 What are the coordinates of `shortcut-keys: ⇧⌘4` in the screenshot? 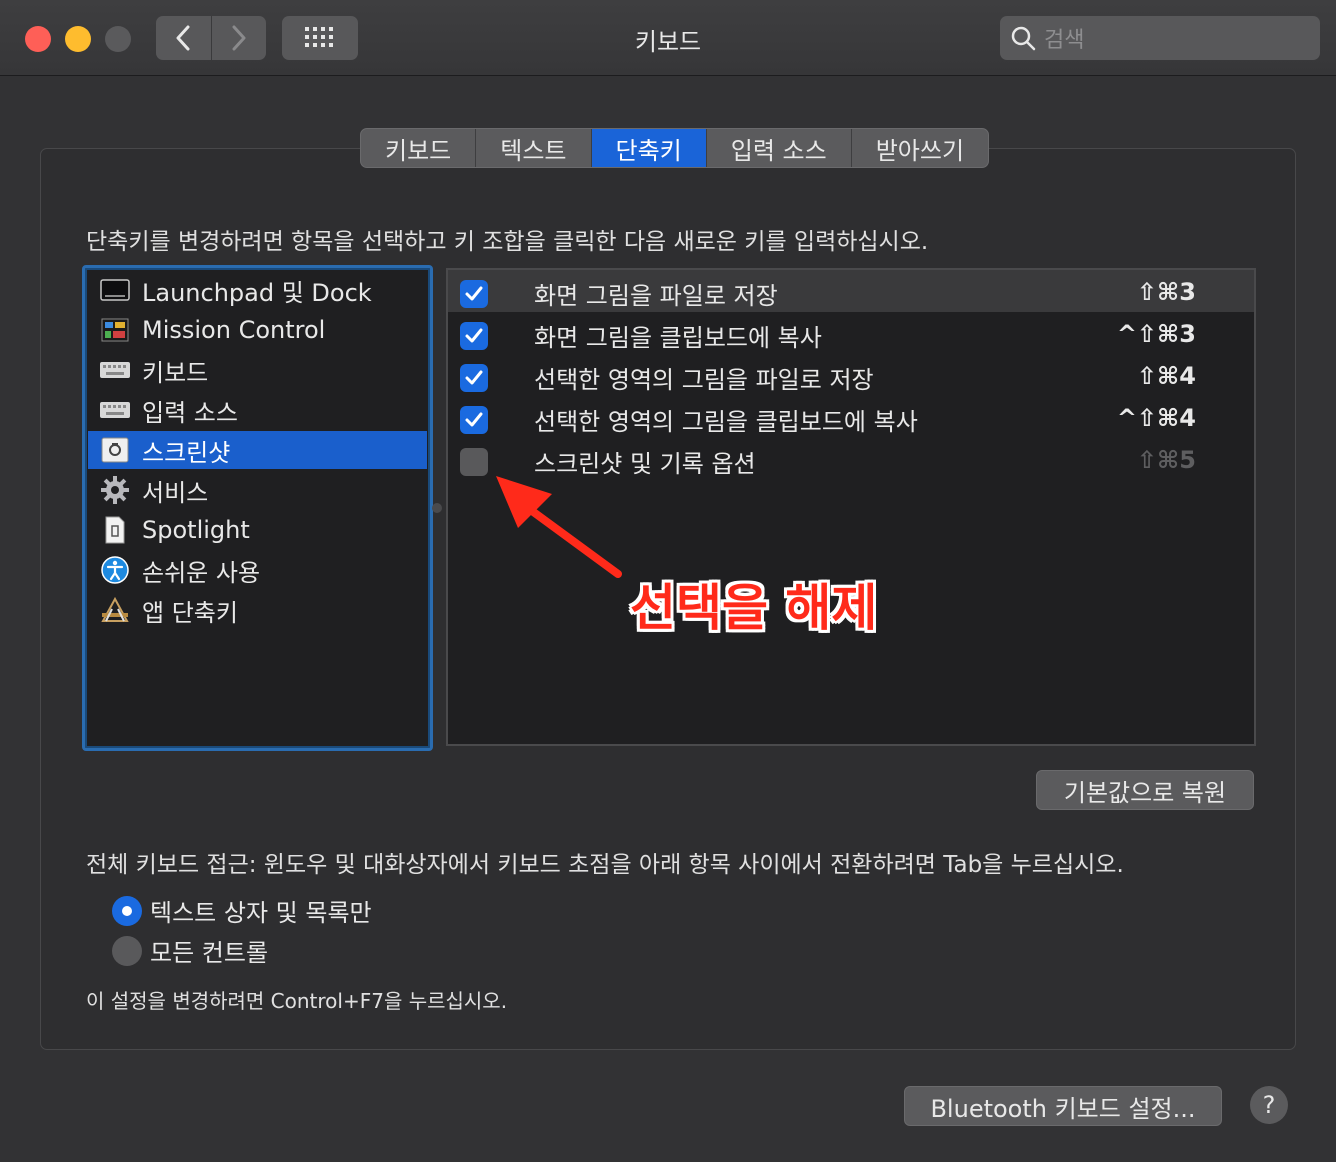 It's located at (1166, 376).